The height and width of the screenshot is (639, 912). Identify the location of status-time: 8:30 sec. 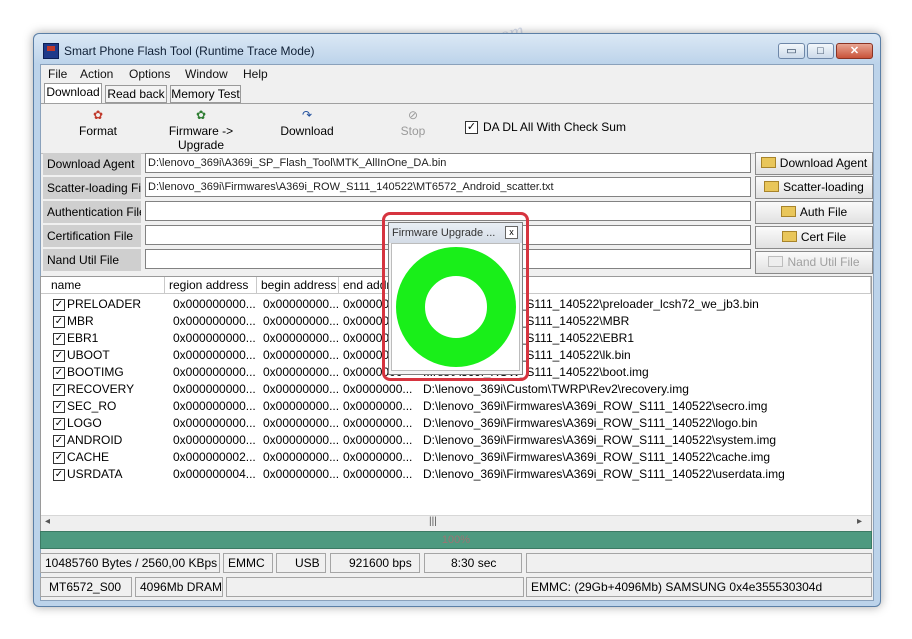
(473, 563).